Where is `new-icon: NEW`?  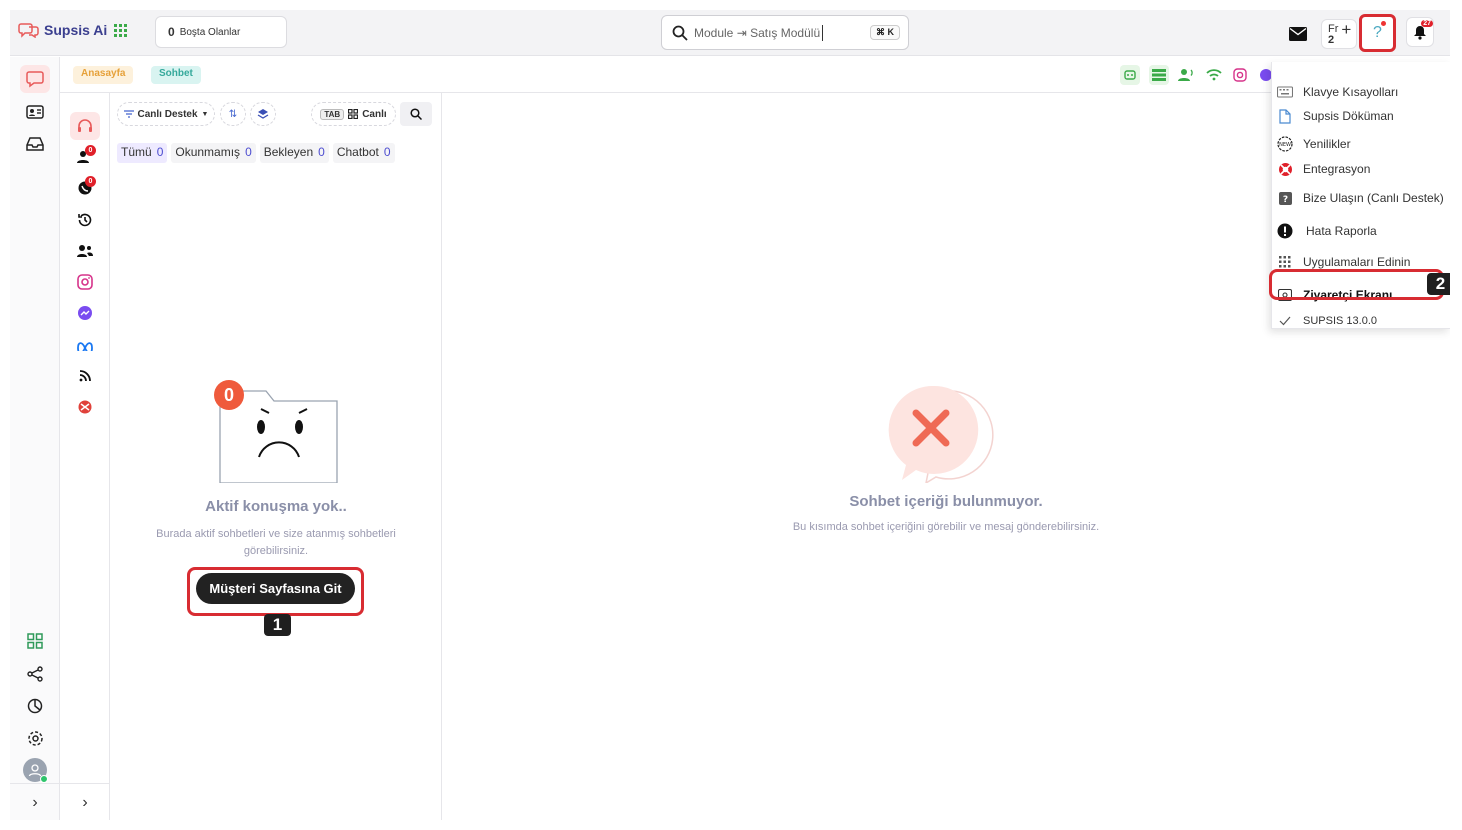
new-icon: NEW is located at coordinates (1285, 144).